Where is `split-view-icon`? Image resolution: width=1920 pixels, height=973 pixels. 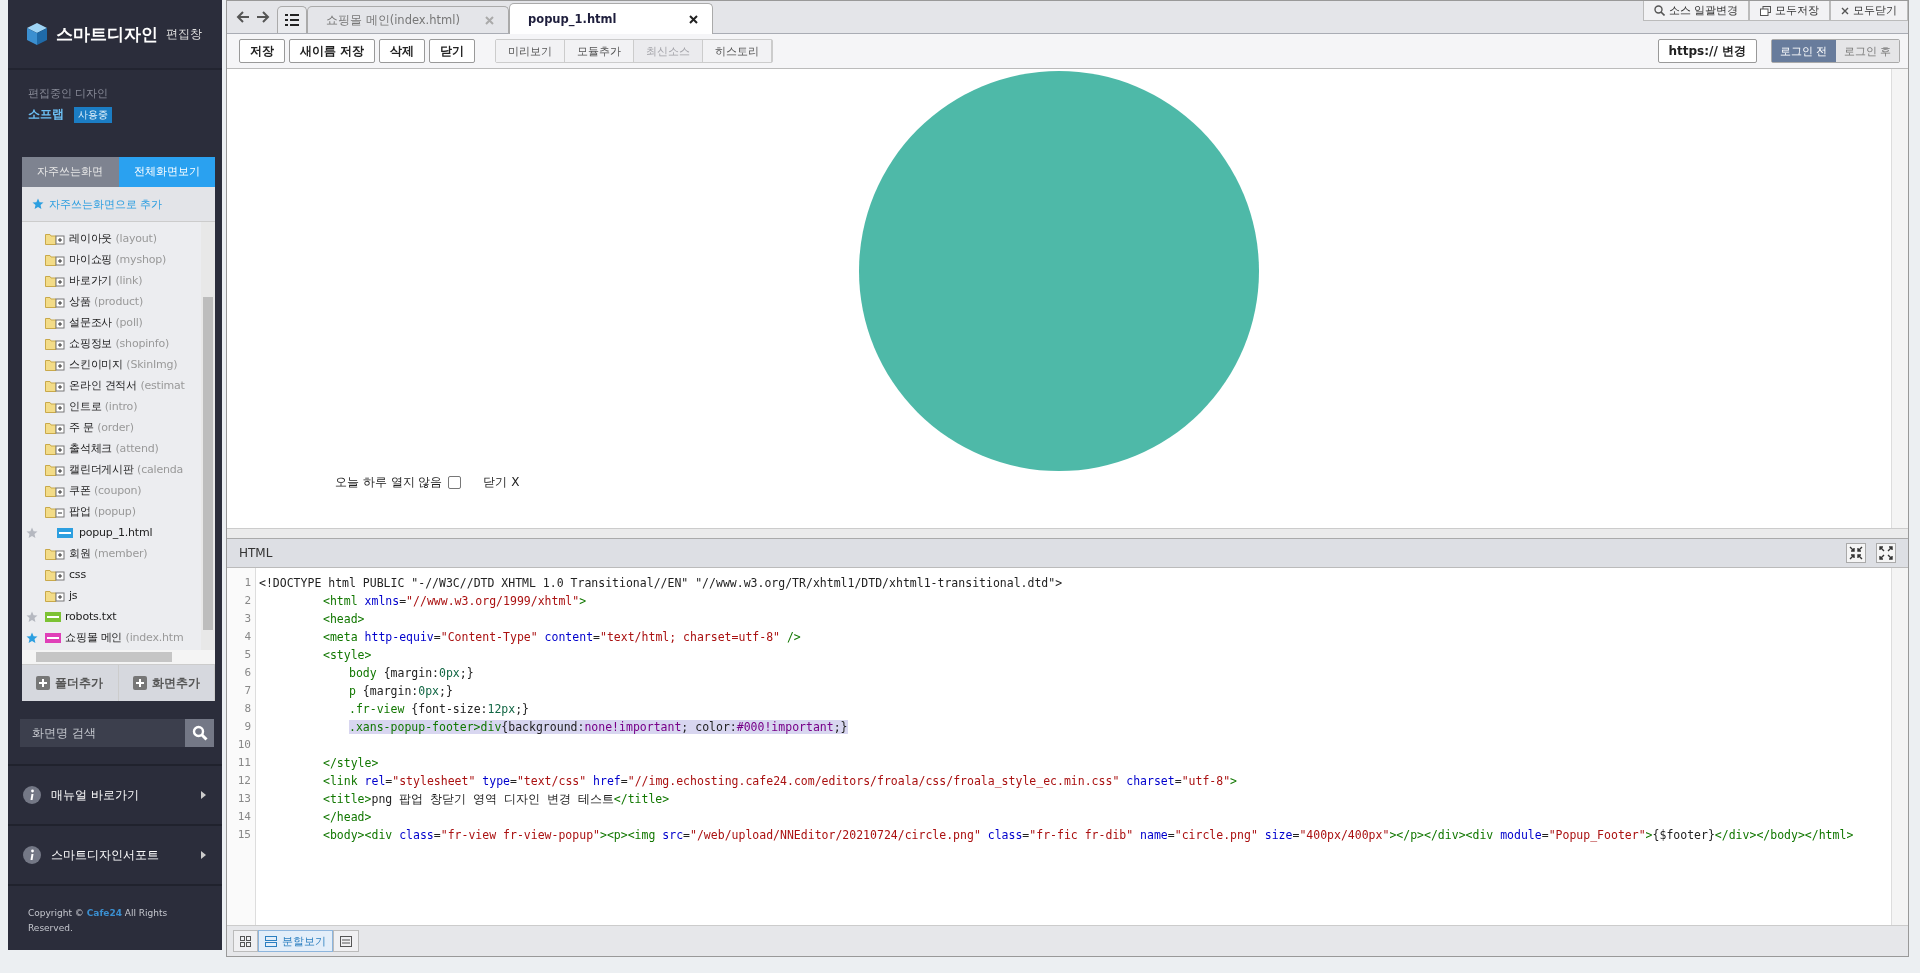 split-view-icon is located at coordinates (271, 941).